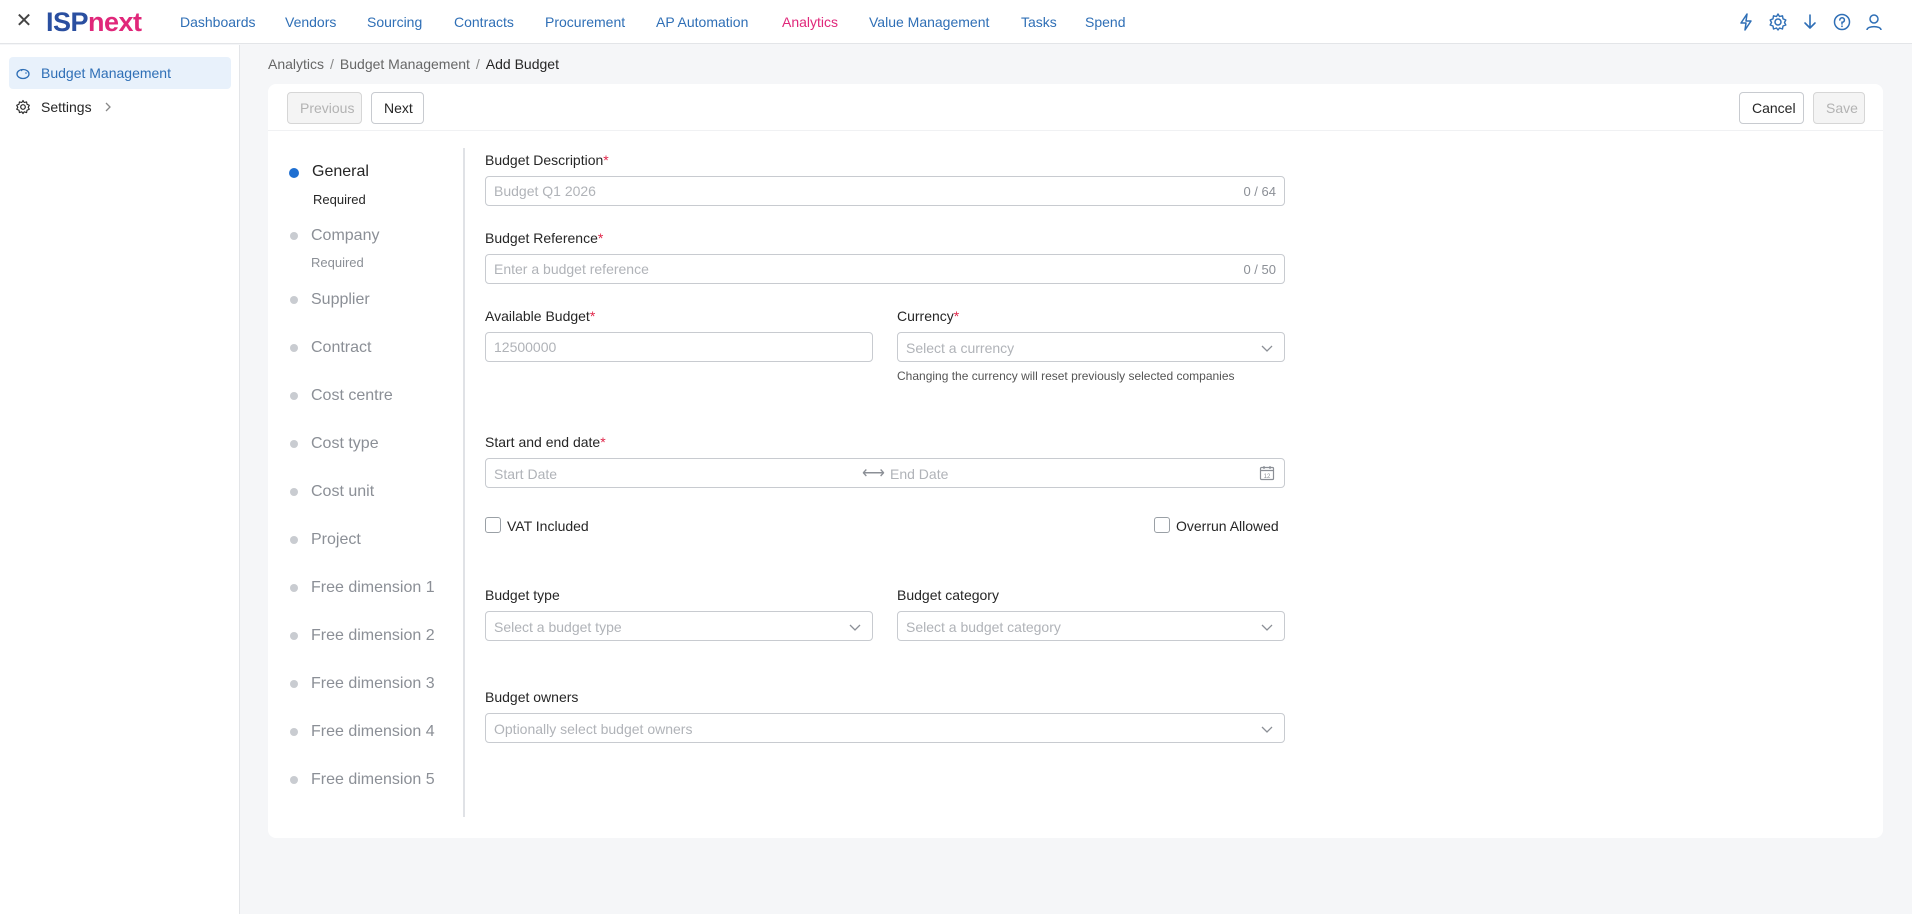 The image size is (1912, 914). What do you see at coordinates (1771, 108) in the screenshot?
I see `cancel-button: Cancel` at bounding box center [1771, 108].